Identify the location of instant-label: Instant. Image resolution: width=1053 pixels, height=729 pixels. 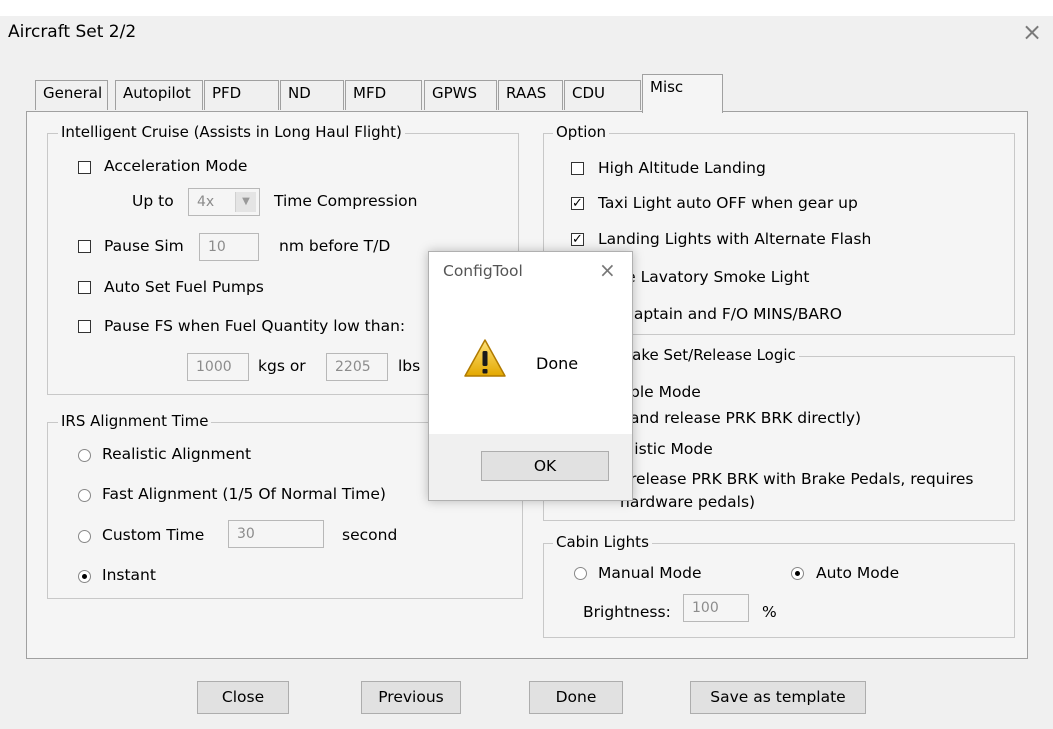
(129, 575).